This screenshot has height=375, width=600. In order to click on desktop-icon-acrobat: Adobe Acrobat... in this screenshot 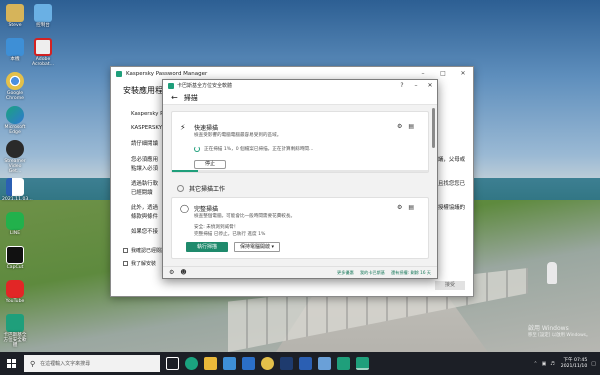, I will do `click(43, 52)`.